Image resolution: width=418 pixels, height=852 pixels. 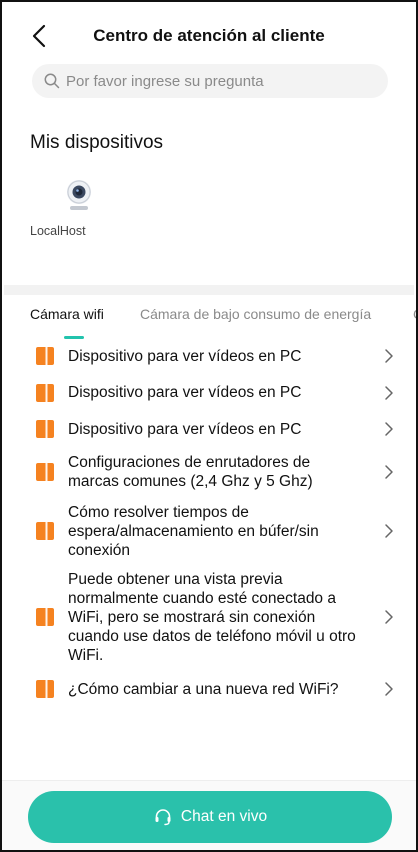 What do you see at coordinates (203, 689) in the screenshot?
I see `faq-item-label: ¿Cómo cambiar a una nueva red WiFi?` at bounding box center [203, 689].